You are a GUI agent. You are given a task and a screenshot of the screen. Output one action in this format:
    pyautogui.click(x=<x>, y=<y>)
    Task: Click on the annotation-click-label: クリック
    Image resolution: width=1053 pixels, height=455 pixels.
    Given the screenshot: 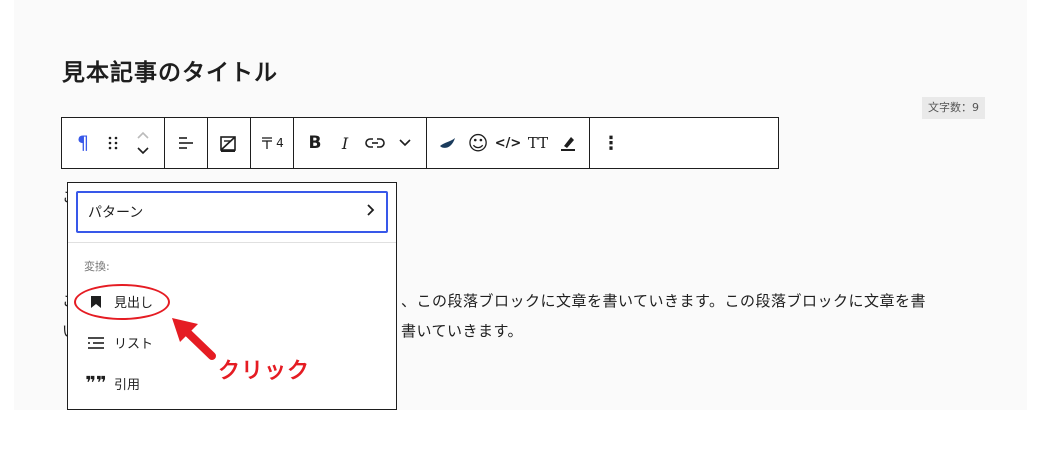 What is the action you would take?
    pyautogui.click(x=264, y=371)
    